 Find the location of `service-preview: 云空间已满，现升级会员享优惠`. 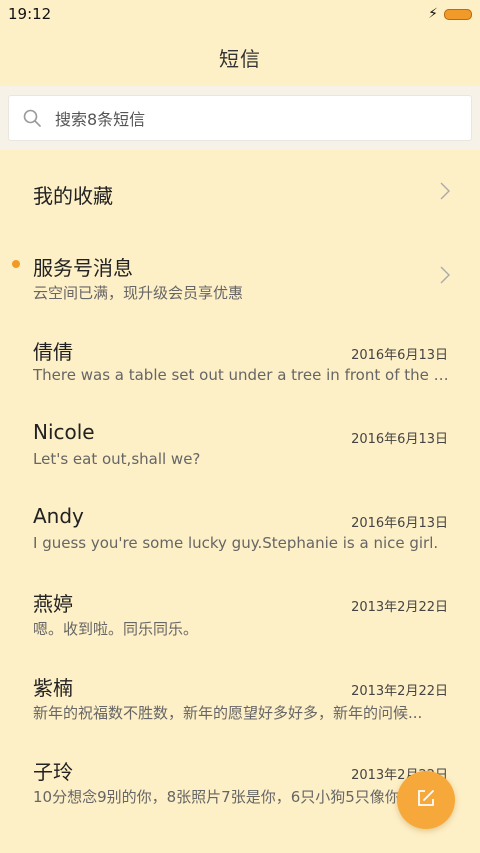

service-preview: 云空间已满，现升级会员享优惠 is located at coordinates (138, 293).